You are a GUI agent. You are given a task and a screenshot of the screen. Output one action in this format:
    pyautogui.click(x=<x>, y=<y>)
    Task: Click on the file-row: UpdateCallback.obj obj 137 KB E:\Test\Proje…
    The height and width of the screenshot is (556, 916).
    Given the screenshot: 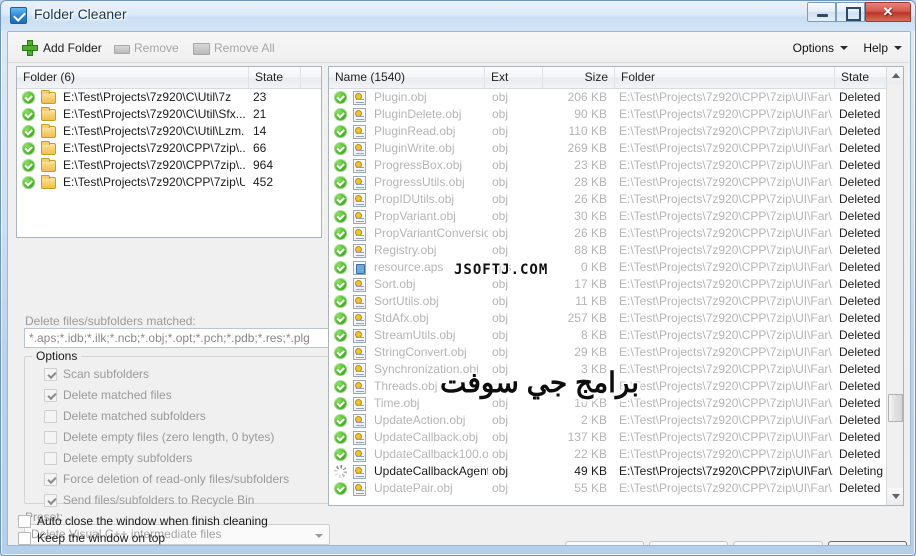 What is the action you would take?
    pyautogui.click(x=607, y=437)
    